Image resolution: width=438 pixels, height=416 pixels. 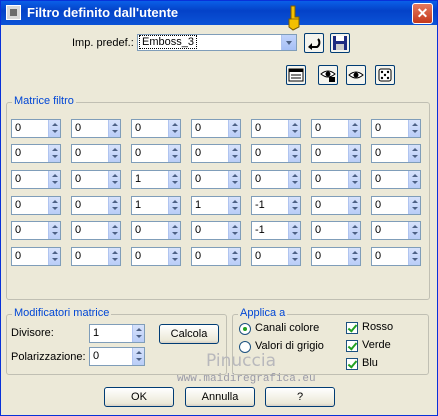 I want to click on blue-label: Blu, so click(x=370, y=363).